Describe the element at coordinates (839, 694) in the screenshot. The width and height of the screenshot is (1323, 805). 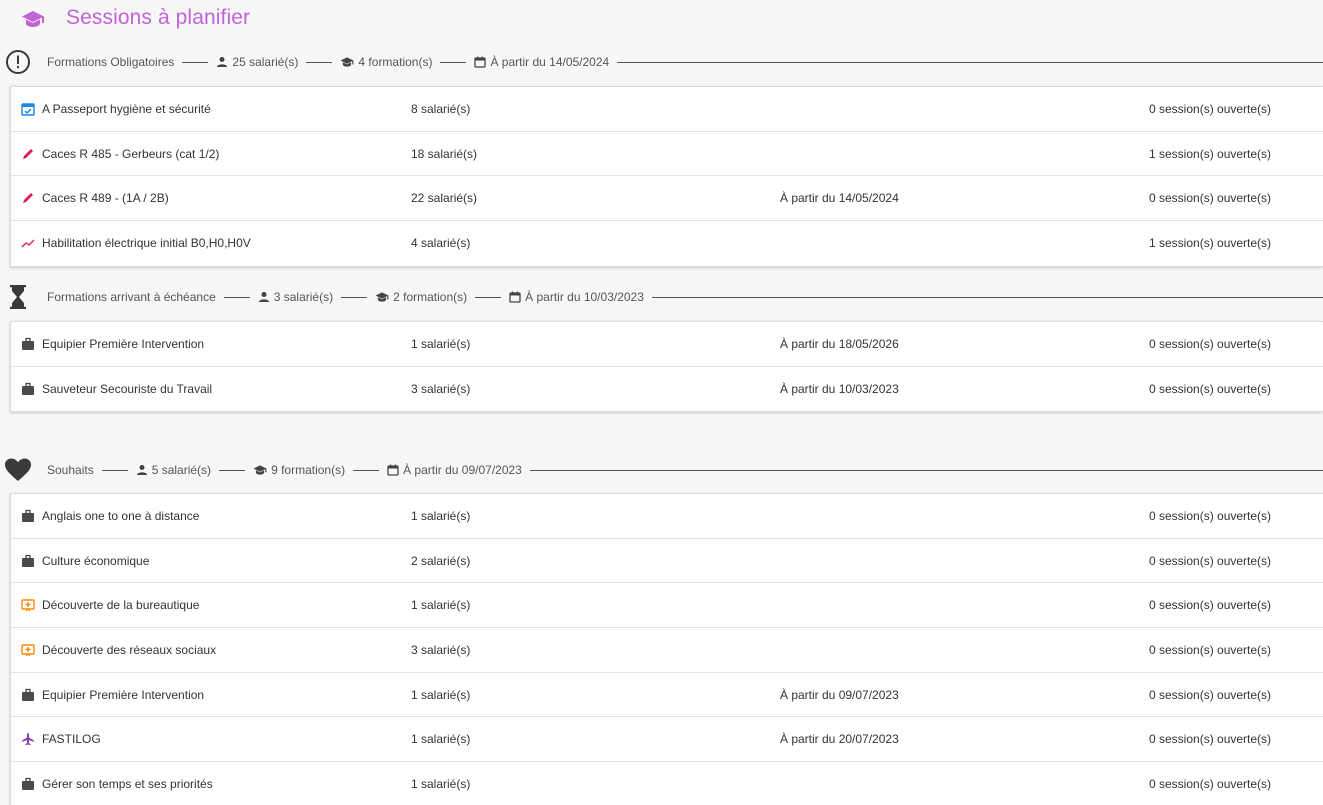
I see `start-date: À partir du 09/07/2023` at that location.